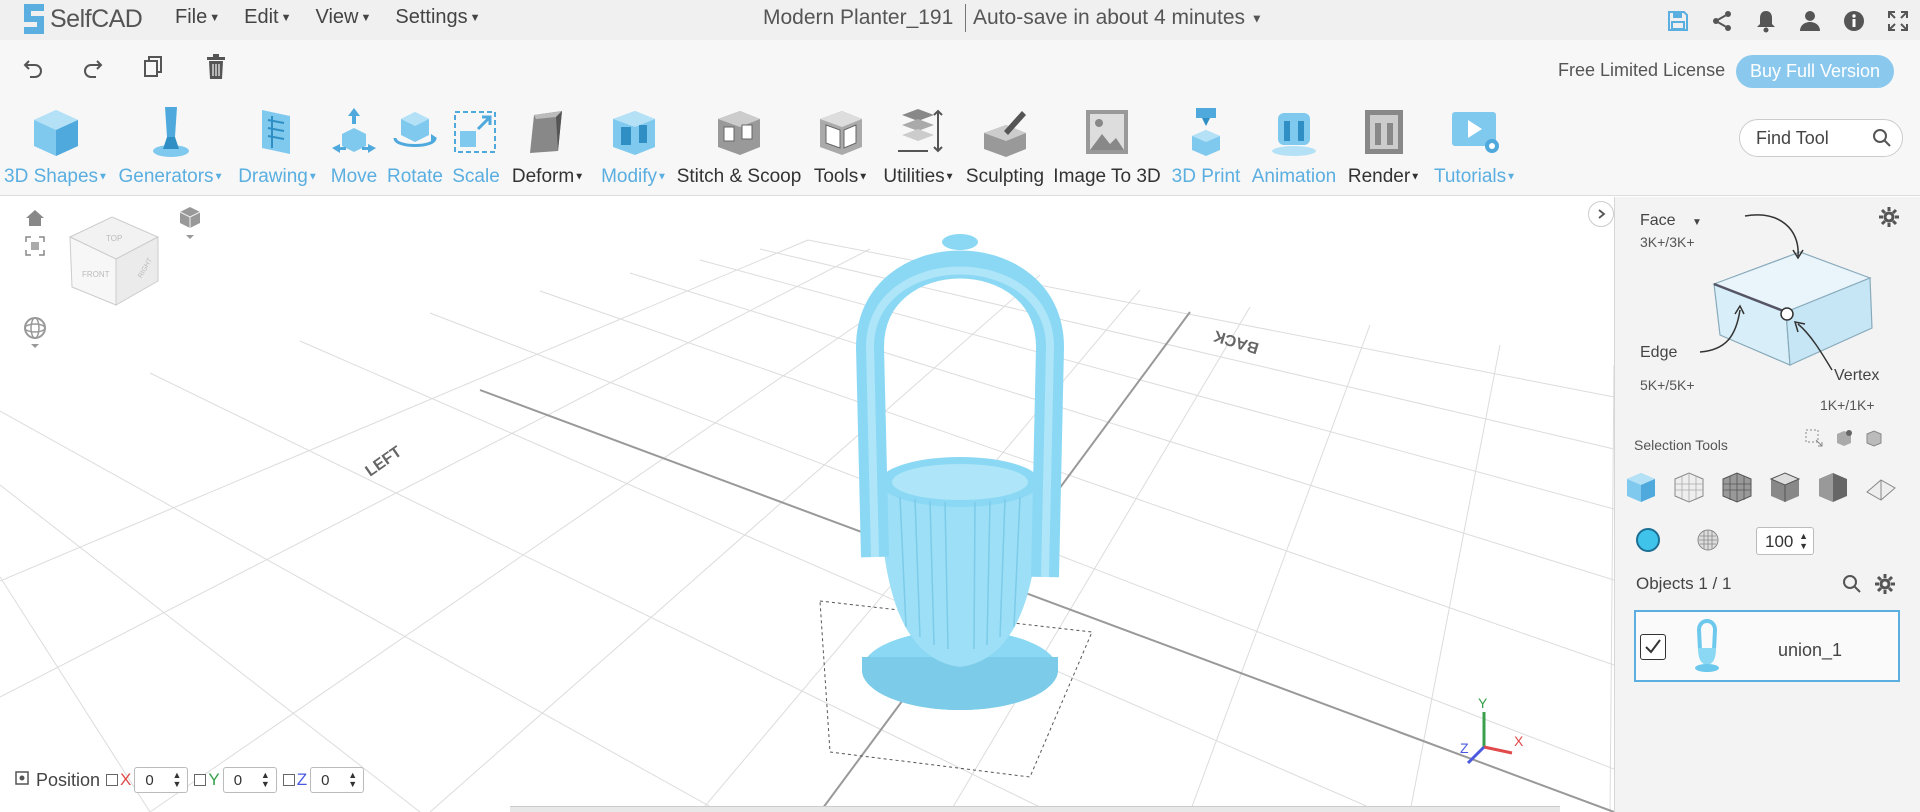 This screenshot has width=1920, height=812. Describe the element at coordinates (1881, 489) in the screenshot. I see `plane-mode-icon` at that location.